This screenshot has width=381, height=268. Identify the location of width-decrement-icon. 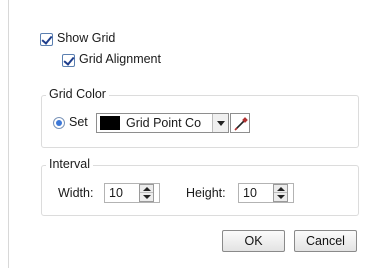
(146, 197).